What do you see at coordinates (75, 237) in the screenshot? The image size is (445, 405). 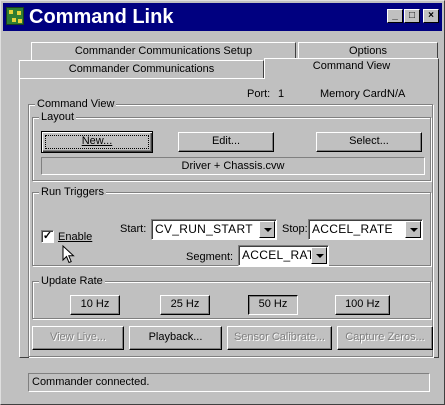 I see `enable-label: Enable` at bounding box center [75, 237].